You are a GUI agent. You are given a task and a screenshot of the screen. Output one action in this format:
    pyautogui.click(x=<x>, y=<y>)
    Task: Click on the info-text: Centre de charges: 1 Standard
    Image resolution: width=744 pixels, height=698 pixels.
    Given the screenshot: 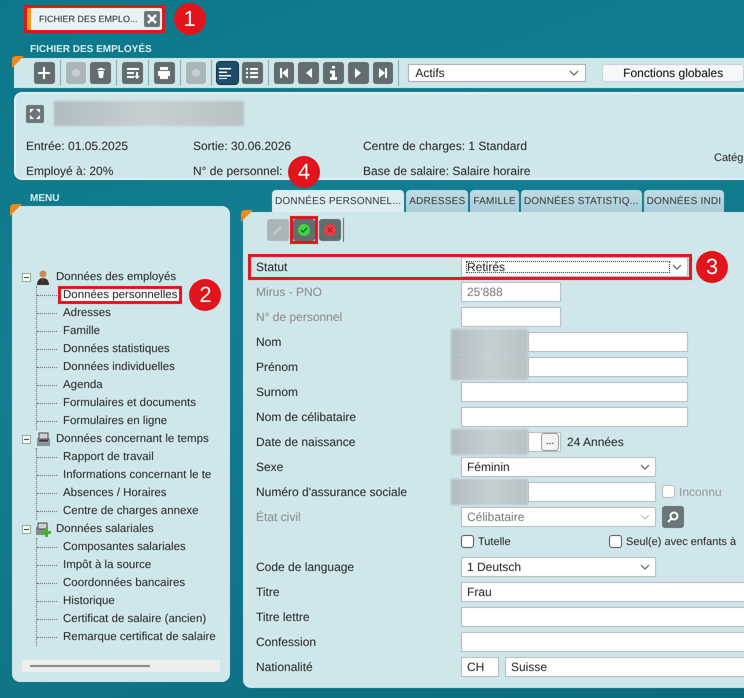 What is the action you would take?
    pyautogui.click(x=445, y=145)
    